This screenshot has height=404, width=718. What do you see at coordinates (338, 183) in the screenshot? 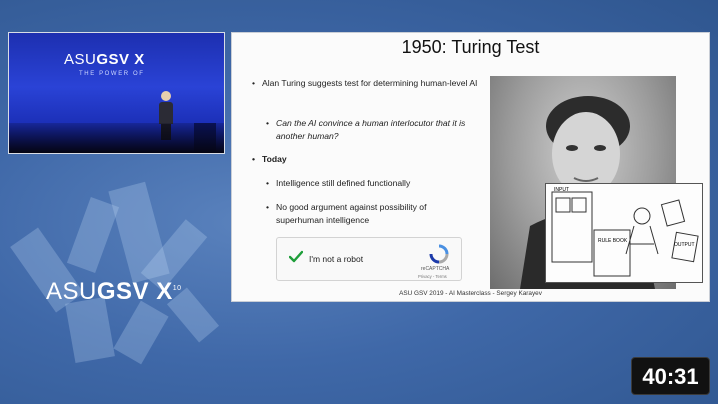
I see `bullet-subitem: • Intelligence still defined functionally` at bounding box center [338, 183].